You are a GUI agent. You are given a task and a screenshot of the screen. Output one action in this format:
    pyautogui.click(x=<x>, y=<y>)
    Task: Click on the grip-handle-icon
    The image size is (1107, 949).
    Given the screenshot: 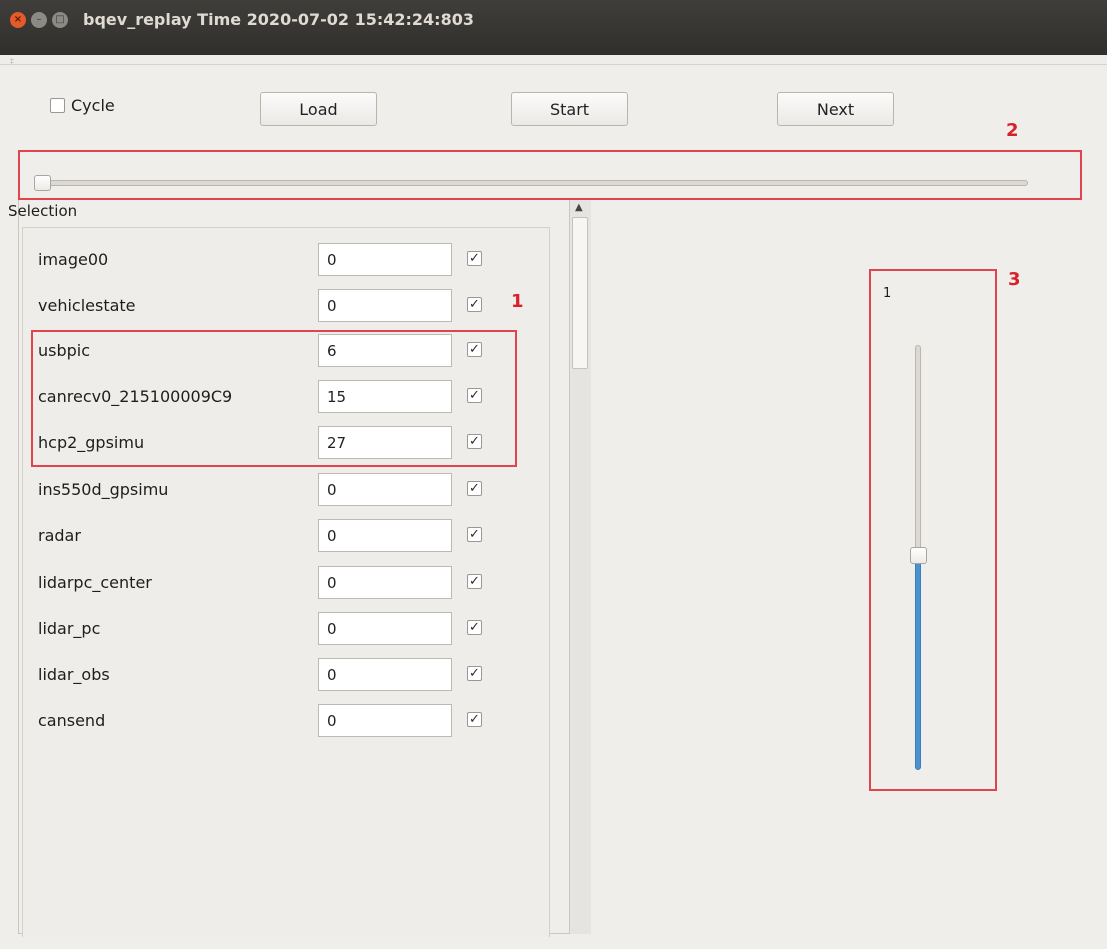 What is the action you would take?
    pyautogui.click(x=12, y=61)
    